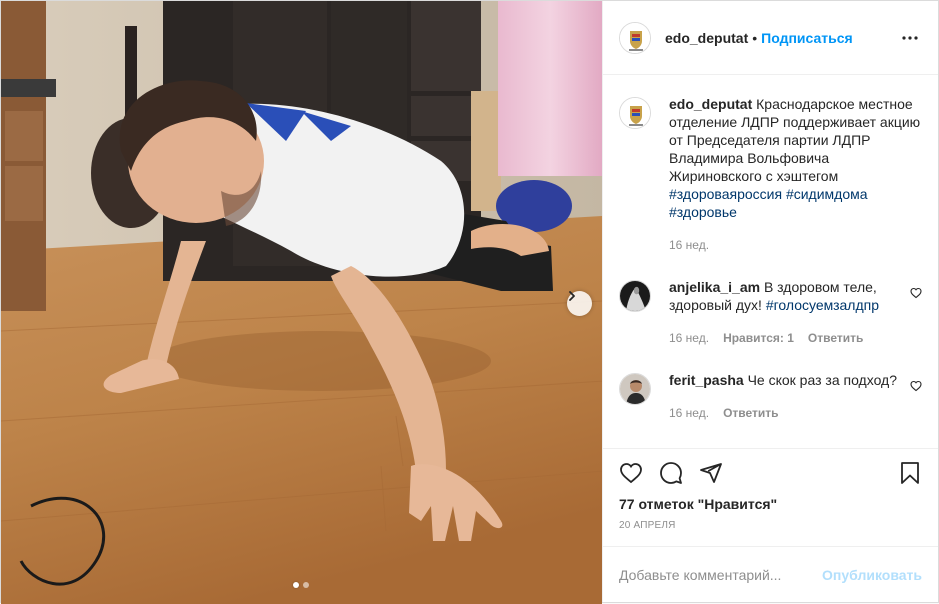 The width and height of the screenshot is (939, 604). What do you see at coordinates (795, 338) in the screenshot?
I see `comment-meta: 16 нед. Нравится: 1 Ответить` at bounding box center [795, 338].